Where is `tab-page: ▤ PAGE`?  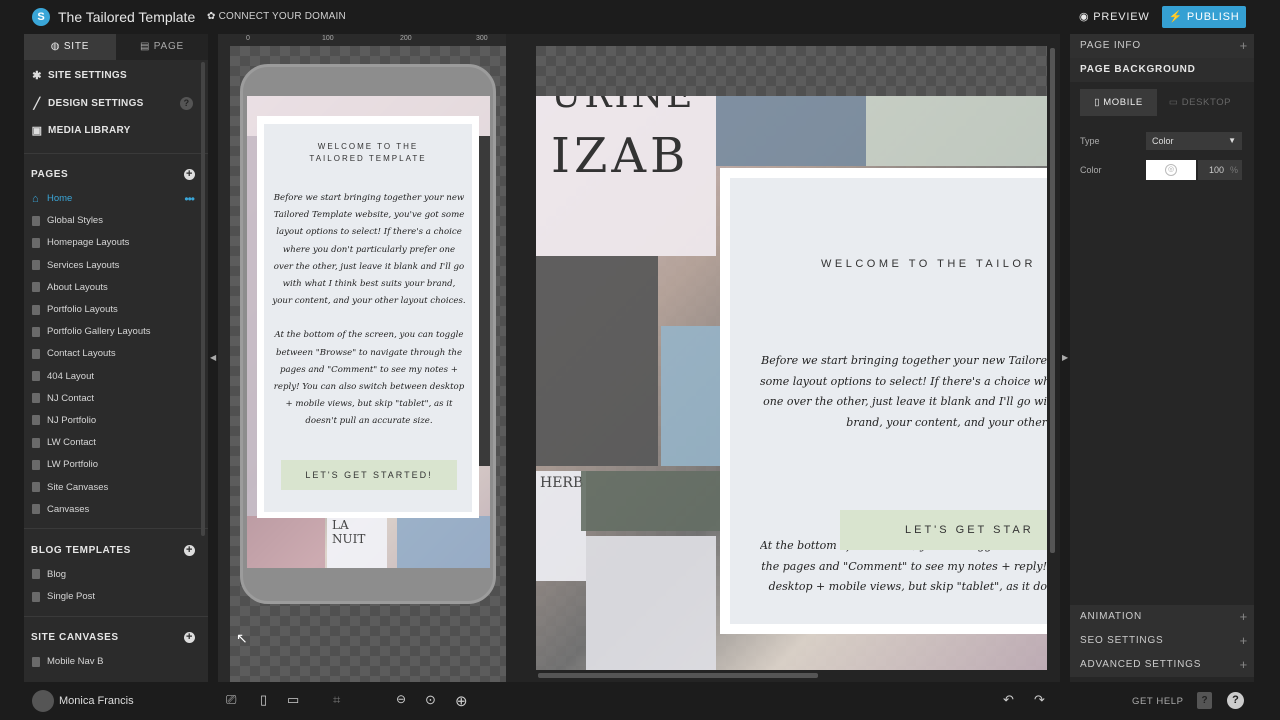 tab-page: ▤ PAGE is located at coordinates (162, 47).